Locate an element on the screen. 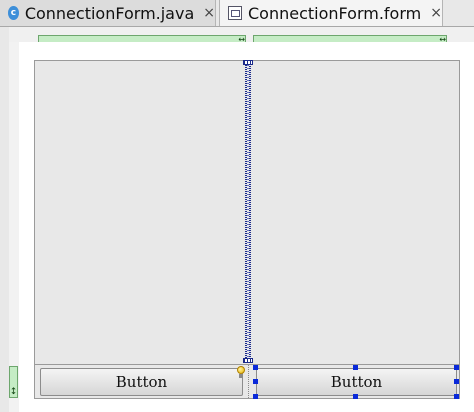 This screenshot has width=474, height=412. tab-connectionform-java: c ConnectionForm.java × is located at coordinates (108, 13).